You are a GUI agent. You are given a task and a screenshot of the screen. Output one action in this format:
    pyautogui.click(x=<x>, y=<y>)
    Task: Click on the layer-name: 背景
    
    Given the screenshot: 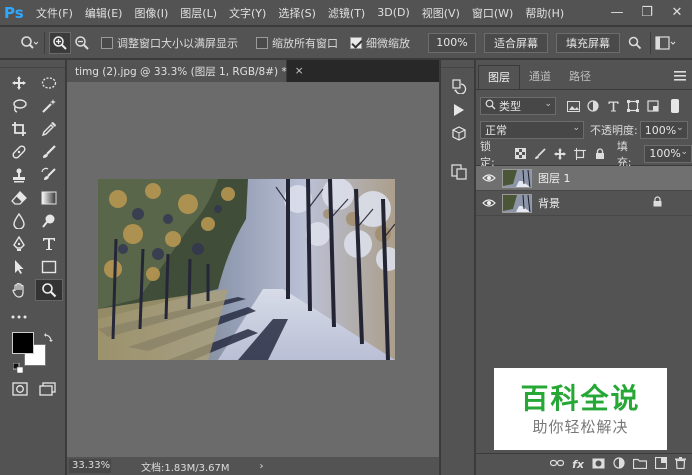 What is the action you would take?
    pyautogui.click(x=549, y=203)
    